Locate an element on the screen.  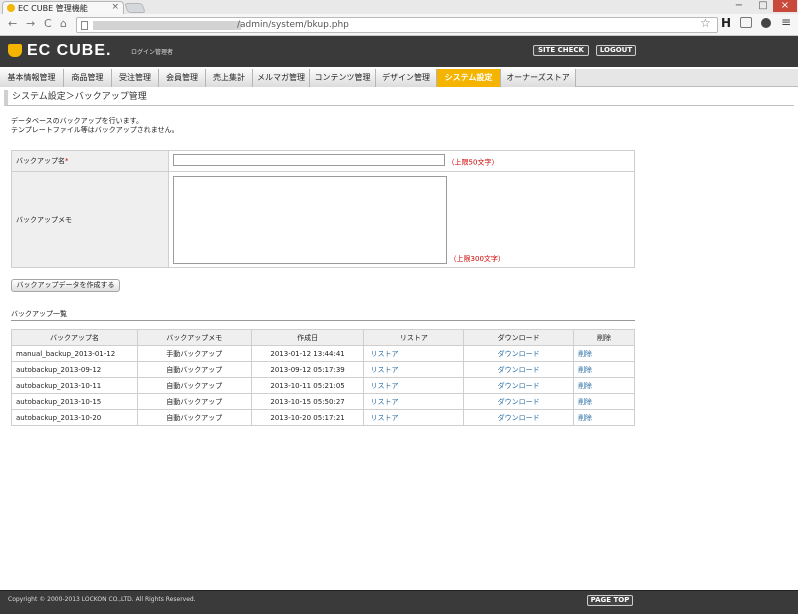
reload-icon: C is located at coordinates (48, 24).